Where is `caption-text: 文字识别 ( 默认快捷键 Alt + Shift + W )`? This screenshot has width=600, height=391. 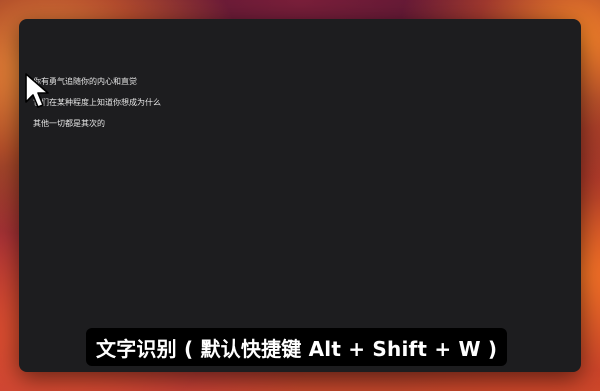
caption-text: 文字识别 ( 默认快捷键 Alt + Shift + W ) is located at coordinates (297, 348).